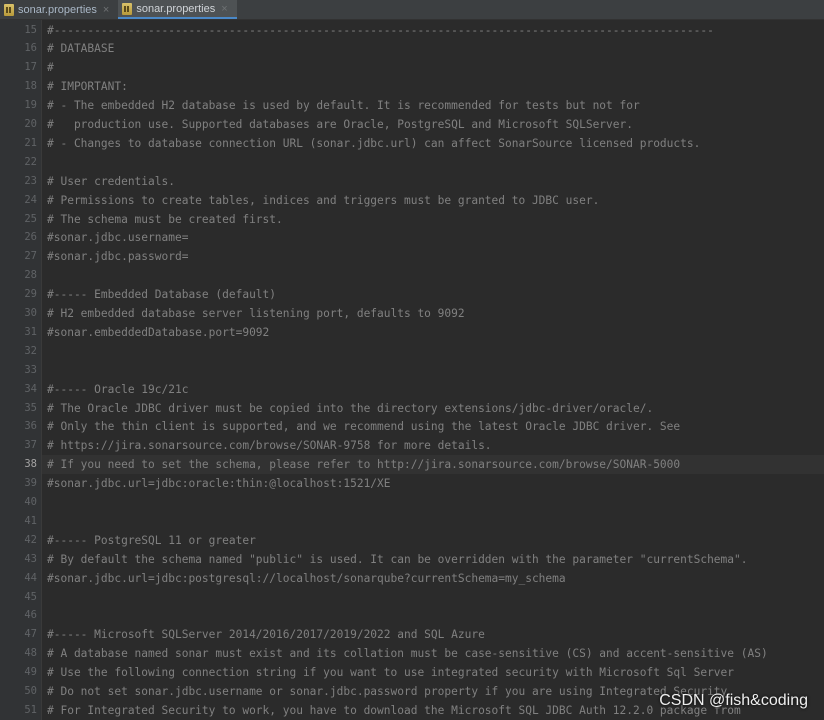  Describe the element at coordinates (30, 294) in the screenshot. I see `line-number: 29` at that location.